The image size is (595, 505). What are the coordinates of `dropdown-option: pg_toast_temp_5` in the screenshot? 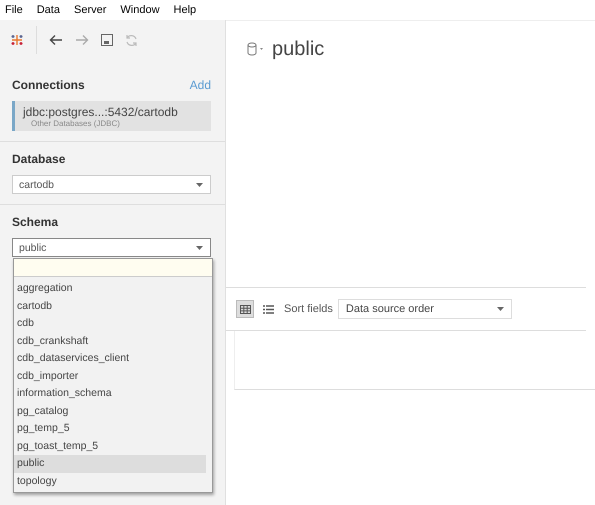 It's located at (110, 446).